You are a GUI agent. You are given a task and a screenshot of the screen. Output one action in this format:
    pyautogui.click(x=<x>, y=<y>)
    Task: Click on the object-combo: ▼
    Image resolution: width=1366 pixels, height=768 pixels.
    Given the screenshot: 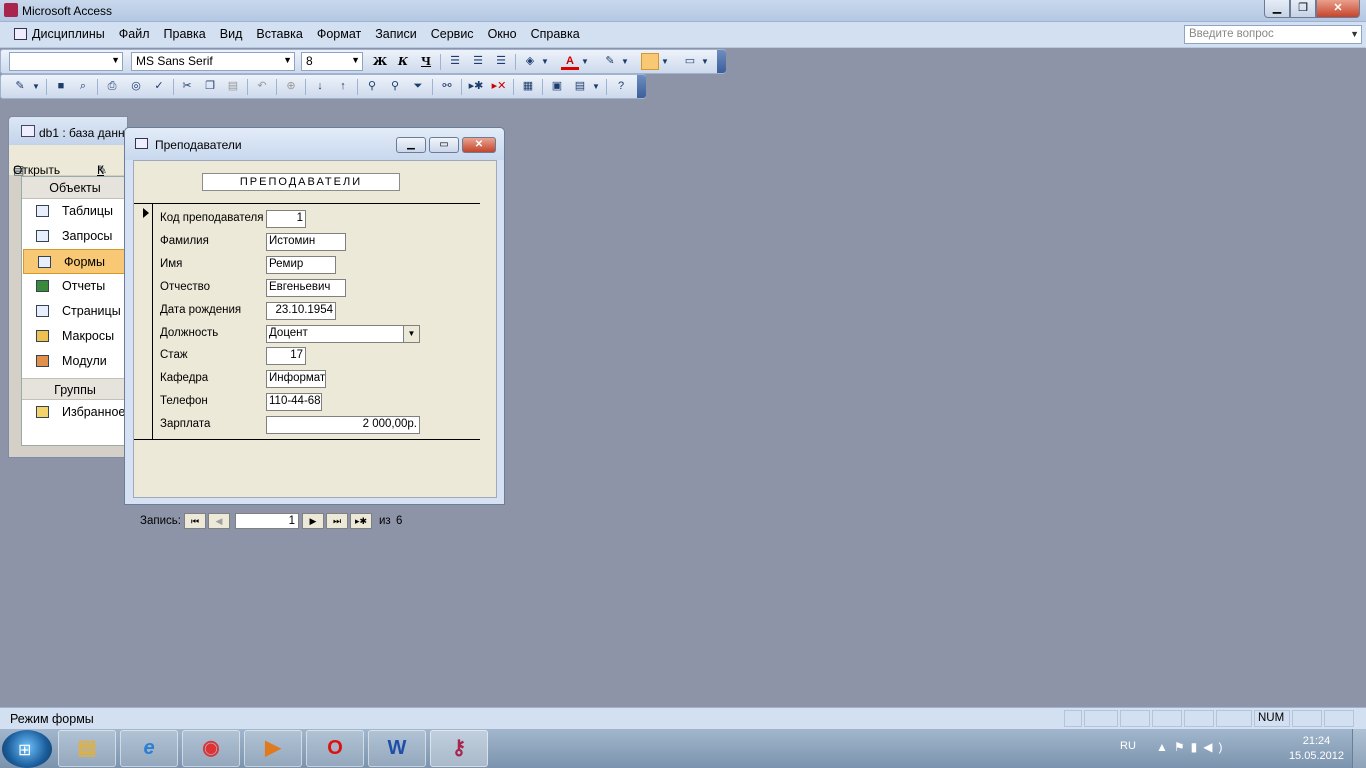 What is the action you would take?
    pyautogui.click(x=66, y=61)
    